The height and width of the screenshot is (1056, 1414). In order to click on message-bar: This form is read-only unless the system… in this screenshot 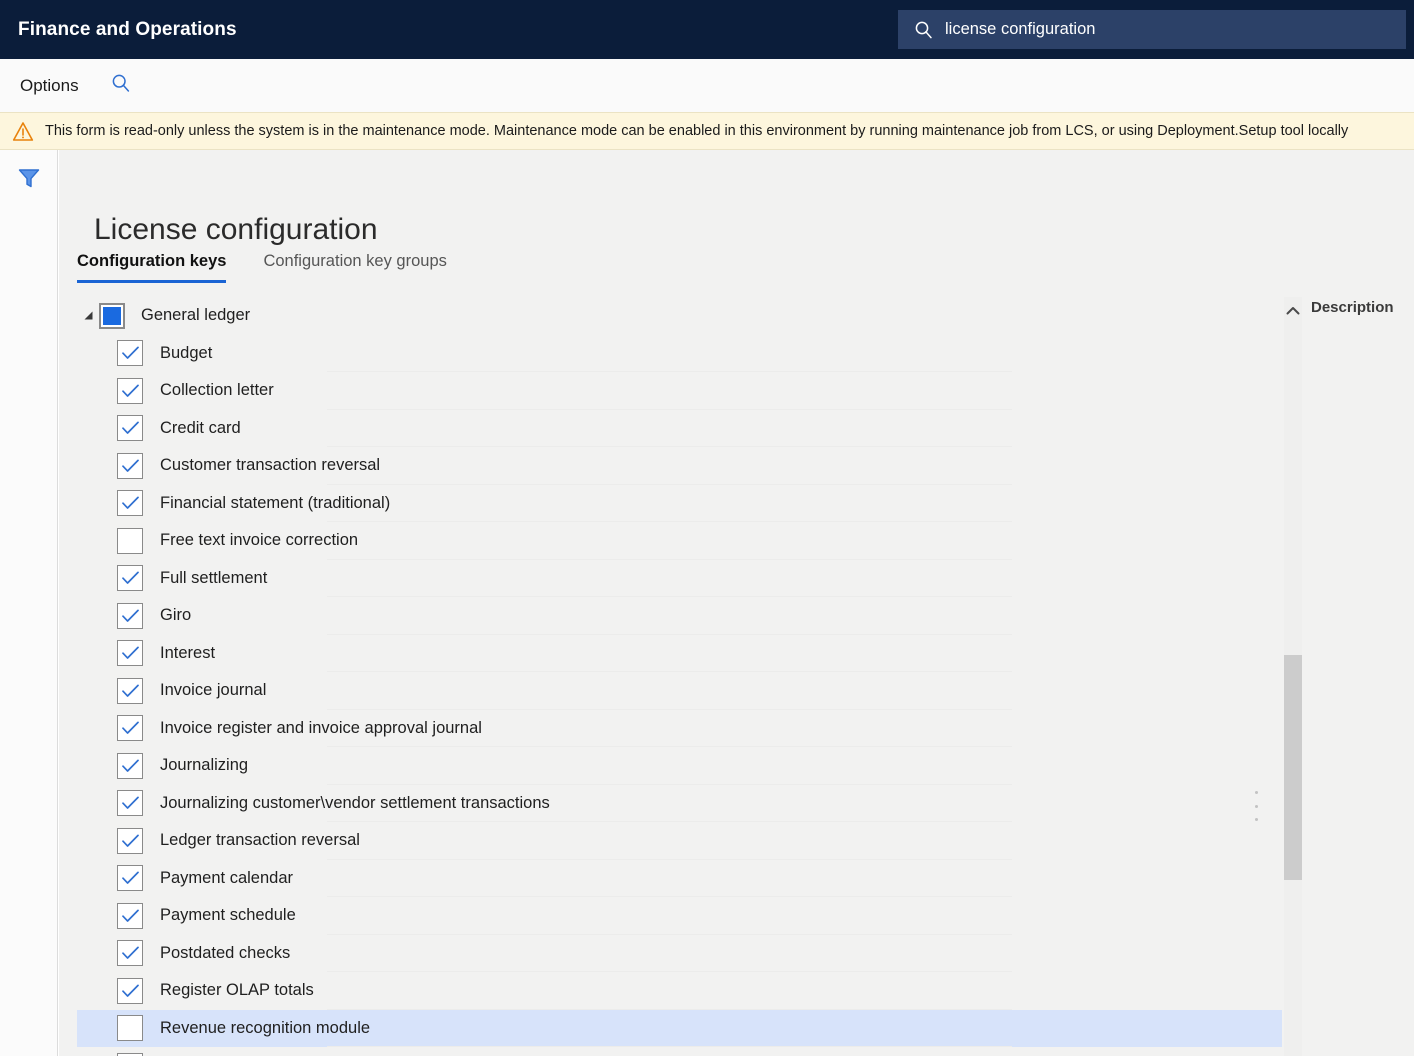, I will do `click(707, 131)`.